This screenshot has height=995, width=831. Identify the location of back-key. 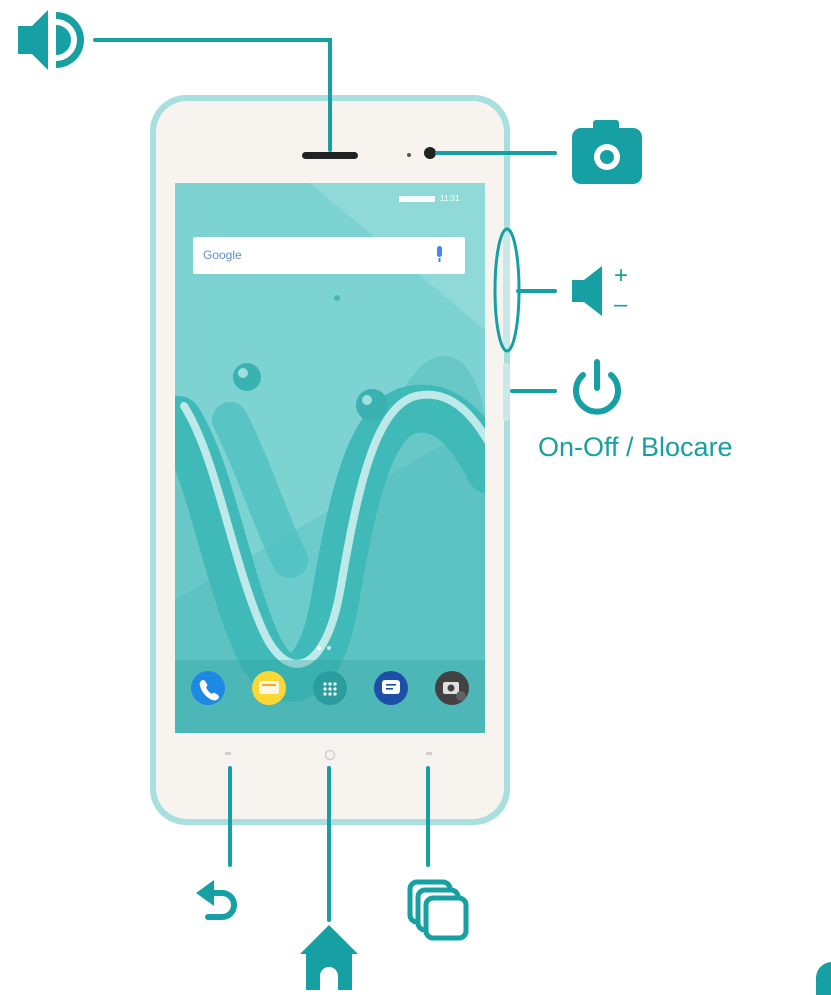
(228, 753).